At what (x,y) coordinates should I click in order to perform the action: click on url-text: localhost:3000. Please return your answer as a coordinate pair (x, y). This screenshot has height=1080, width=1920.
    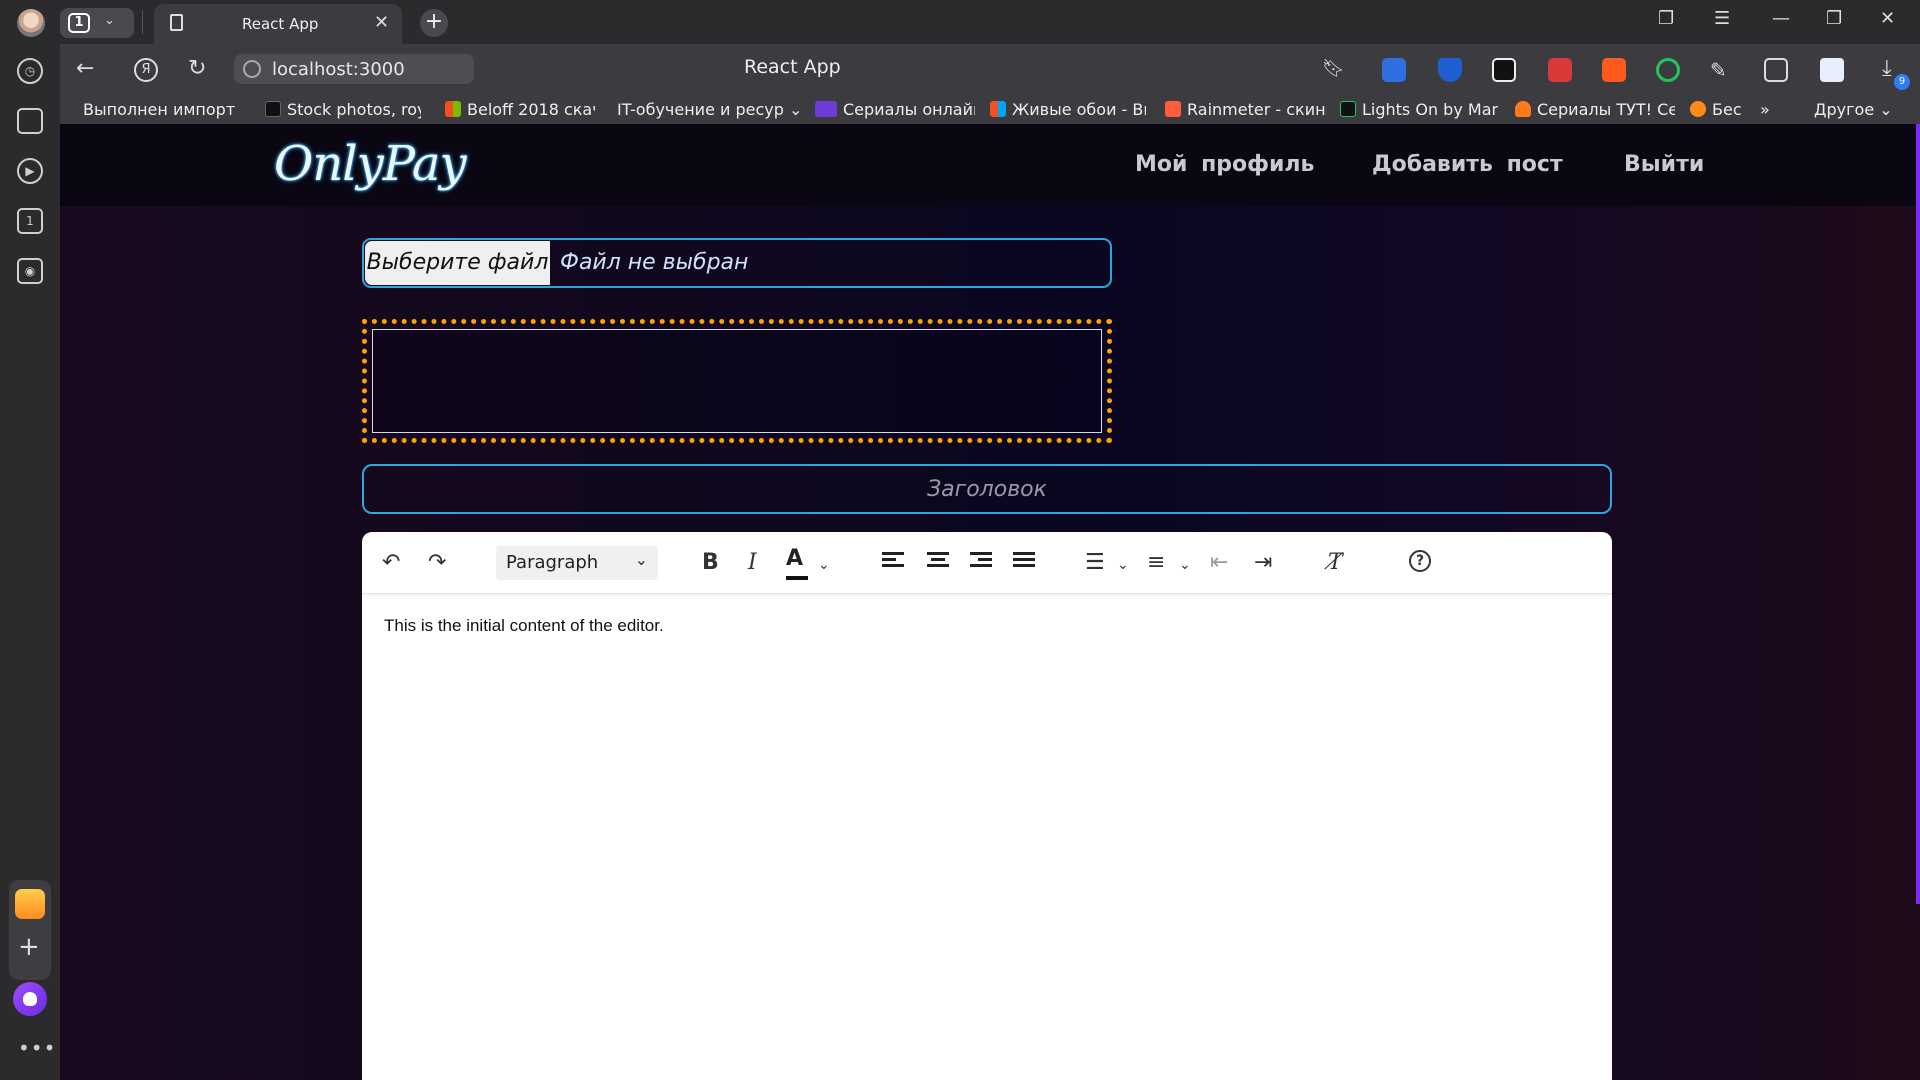
    Looking at the image, I should click on (338, 69).